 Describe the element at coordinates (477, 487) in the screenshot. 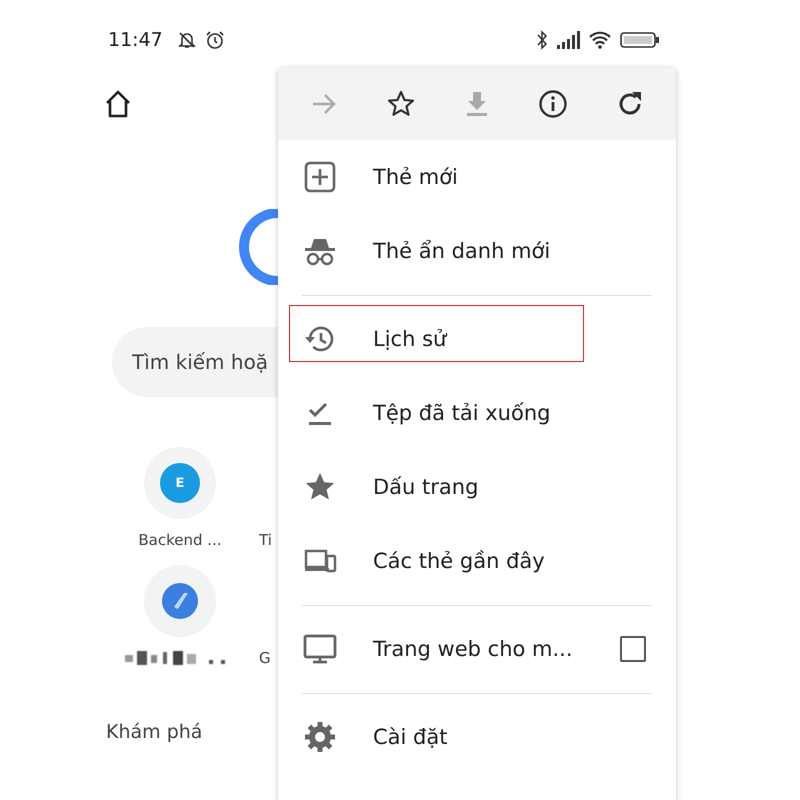

I see `menu-item: Dấu trang` at that location.